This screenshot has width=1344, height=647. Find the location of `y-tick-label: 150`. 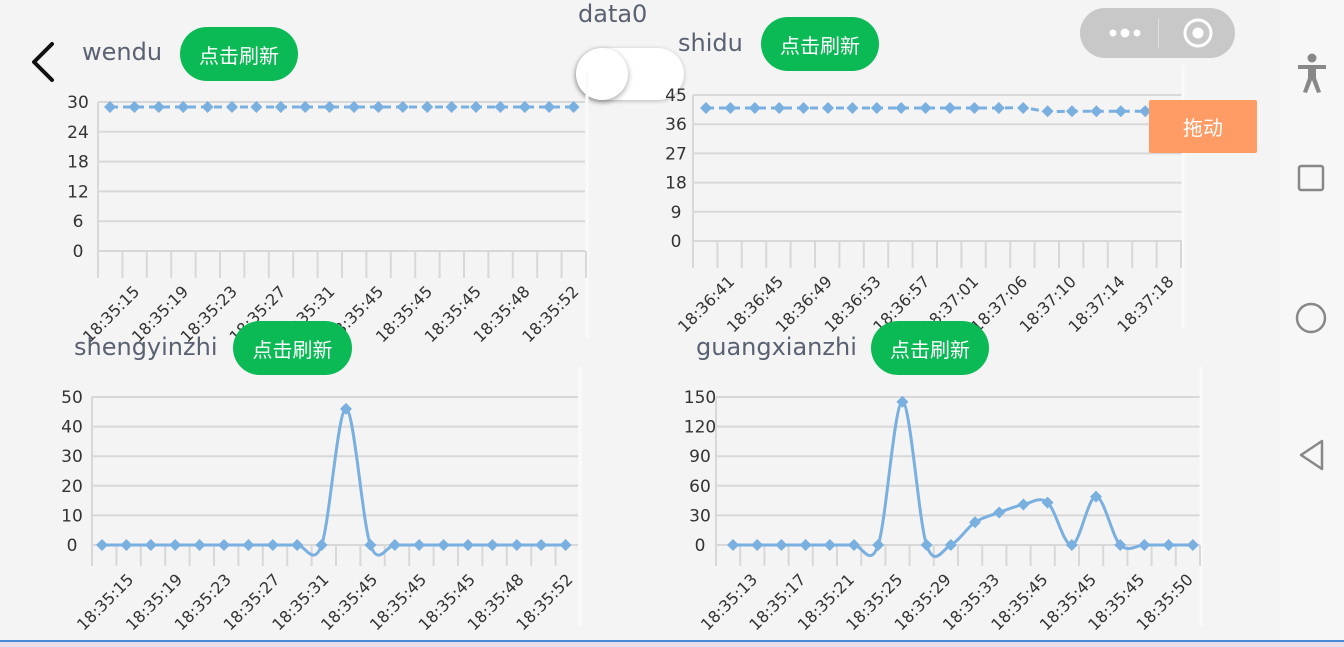

y-tick-label: 150 is located at coordinates (700, 398).